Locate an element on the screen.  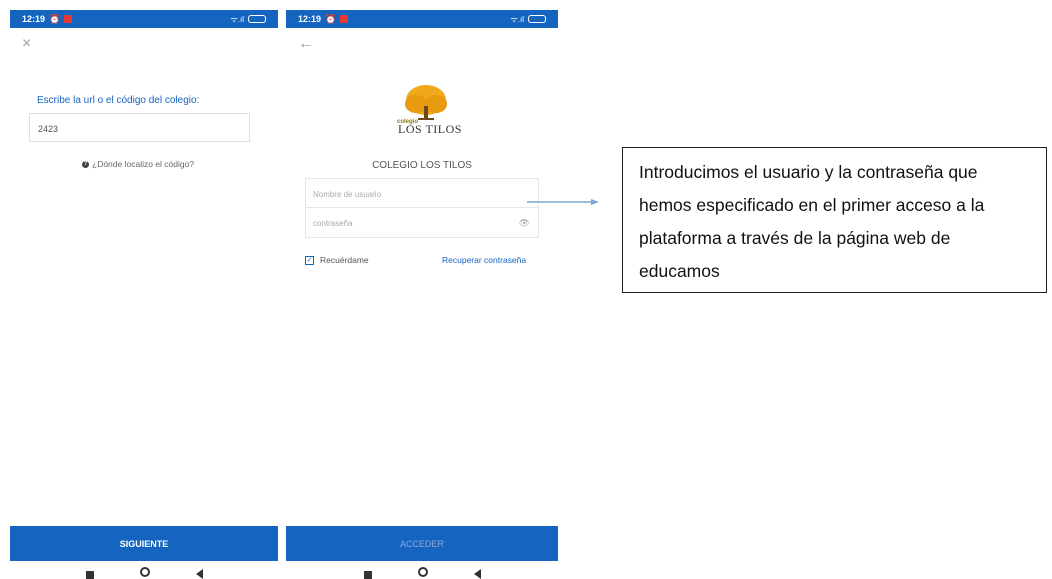
code-input: 2423 is located at coordinates (139, 127).